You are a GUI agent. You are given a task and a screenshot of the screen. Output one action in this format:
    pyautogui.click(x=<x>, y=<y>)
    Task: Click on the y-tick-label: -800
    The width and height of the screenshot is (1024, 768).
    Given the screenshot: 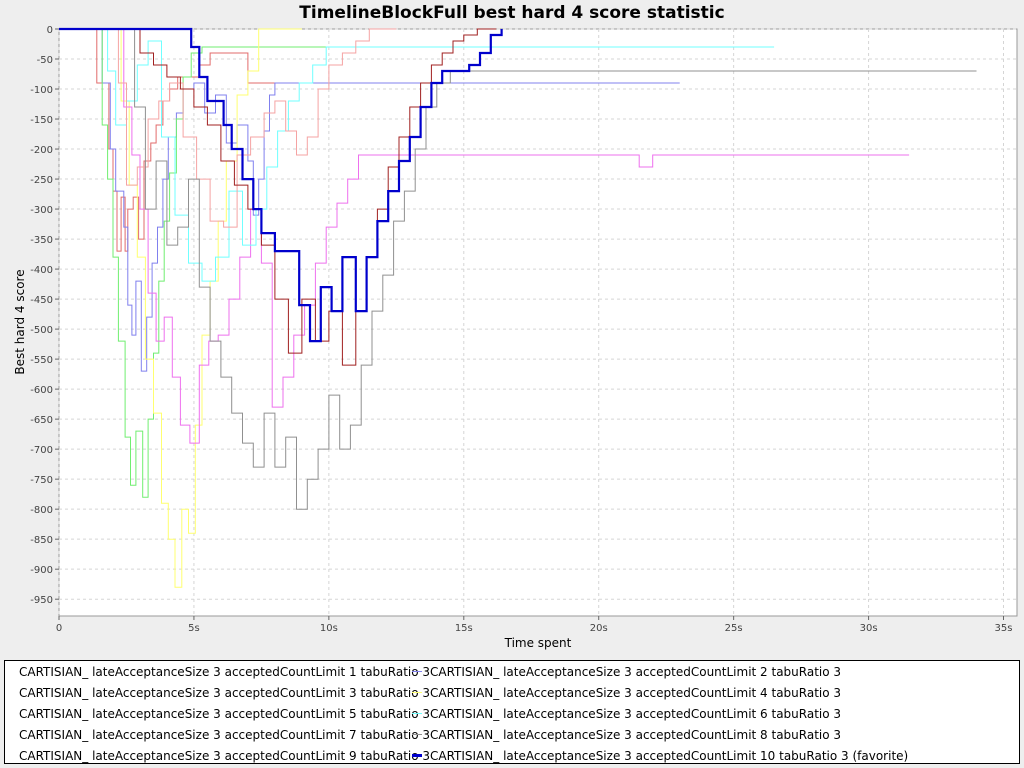 What is the action you would take?
    pyautogui.click(x=41, y=510)
    